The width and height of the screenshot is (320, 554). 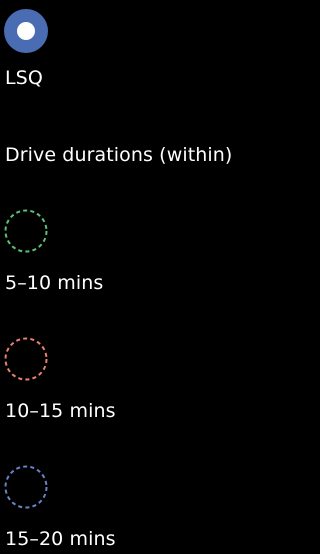 What do you see at coordinates (119, 155) in the screenshot?
I see `legend-title: Drive durations (within)` at bounding box center [119, 155].